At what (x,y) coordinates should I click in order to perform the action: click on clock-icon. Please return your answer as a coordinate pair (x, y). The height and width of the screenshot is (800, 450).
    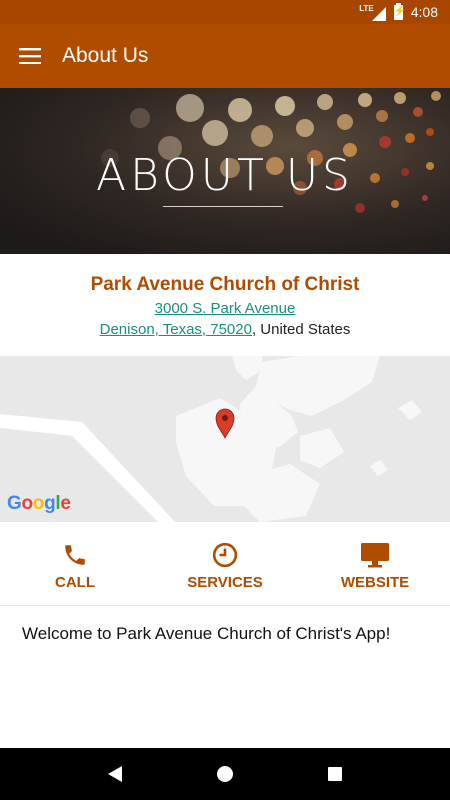
    Looking at the image, I should click on (225, 555).